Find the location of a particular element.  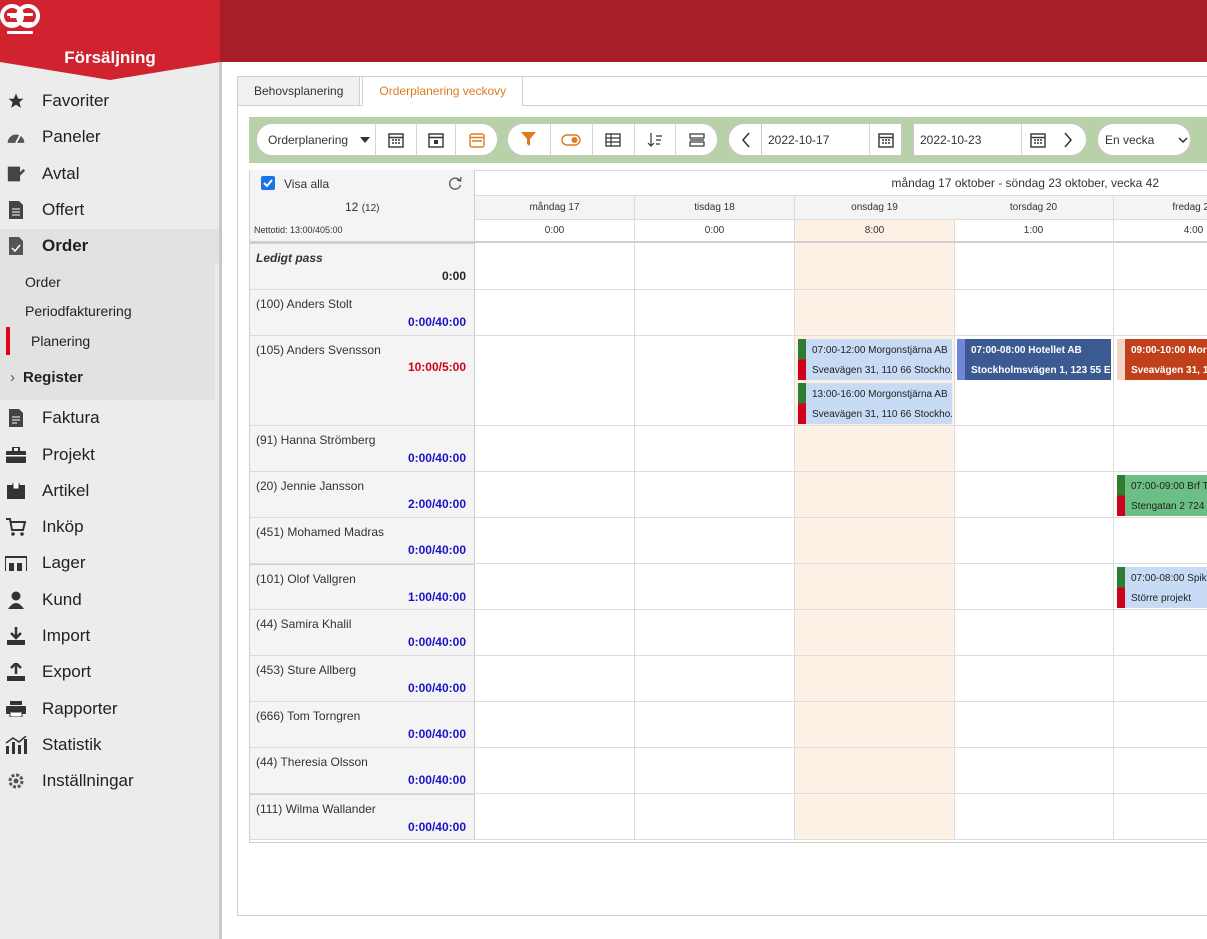

month-view-button is located at coordinates (395, 139).